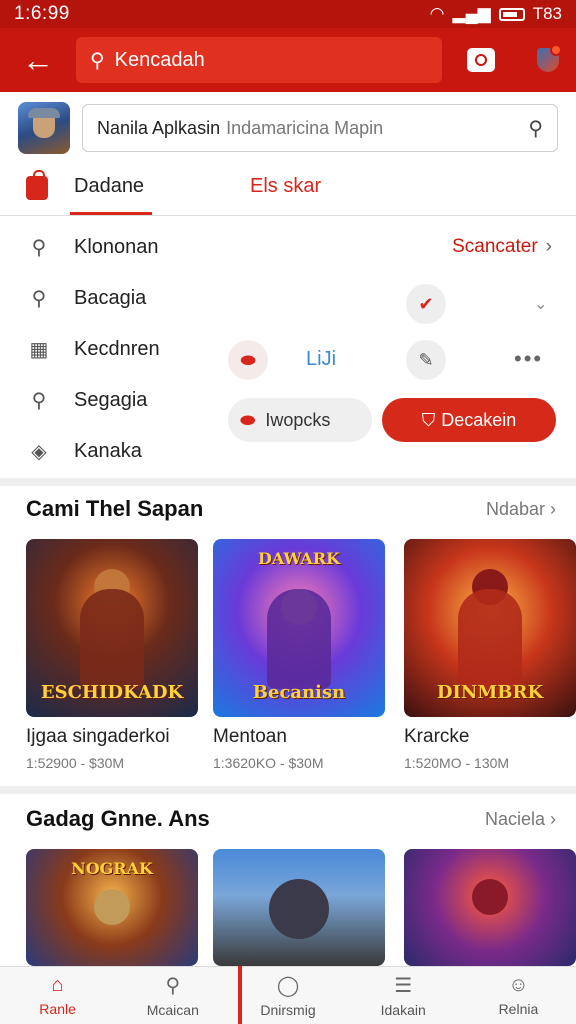 This screenshot has height=1024, width=576. I want to click on menu-item-klononan: ⚲ Klononan, so click(115, 247).